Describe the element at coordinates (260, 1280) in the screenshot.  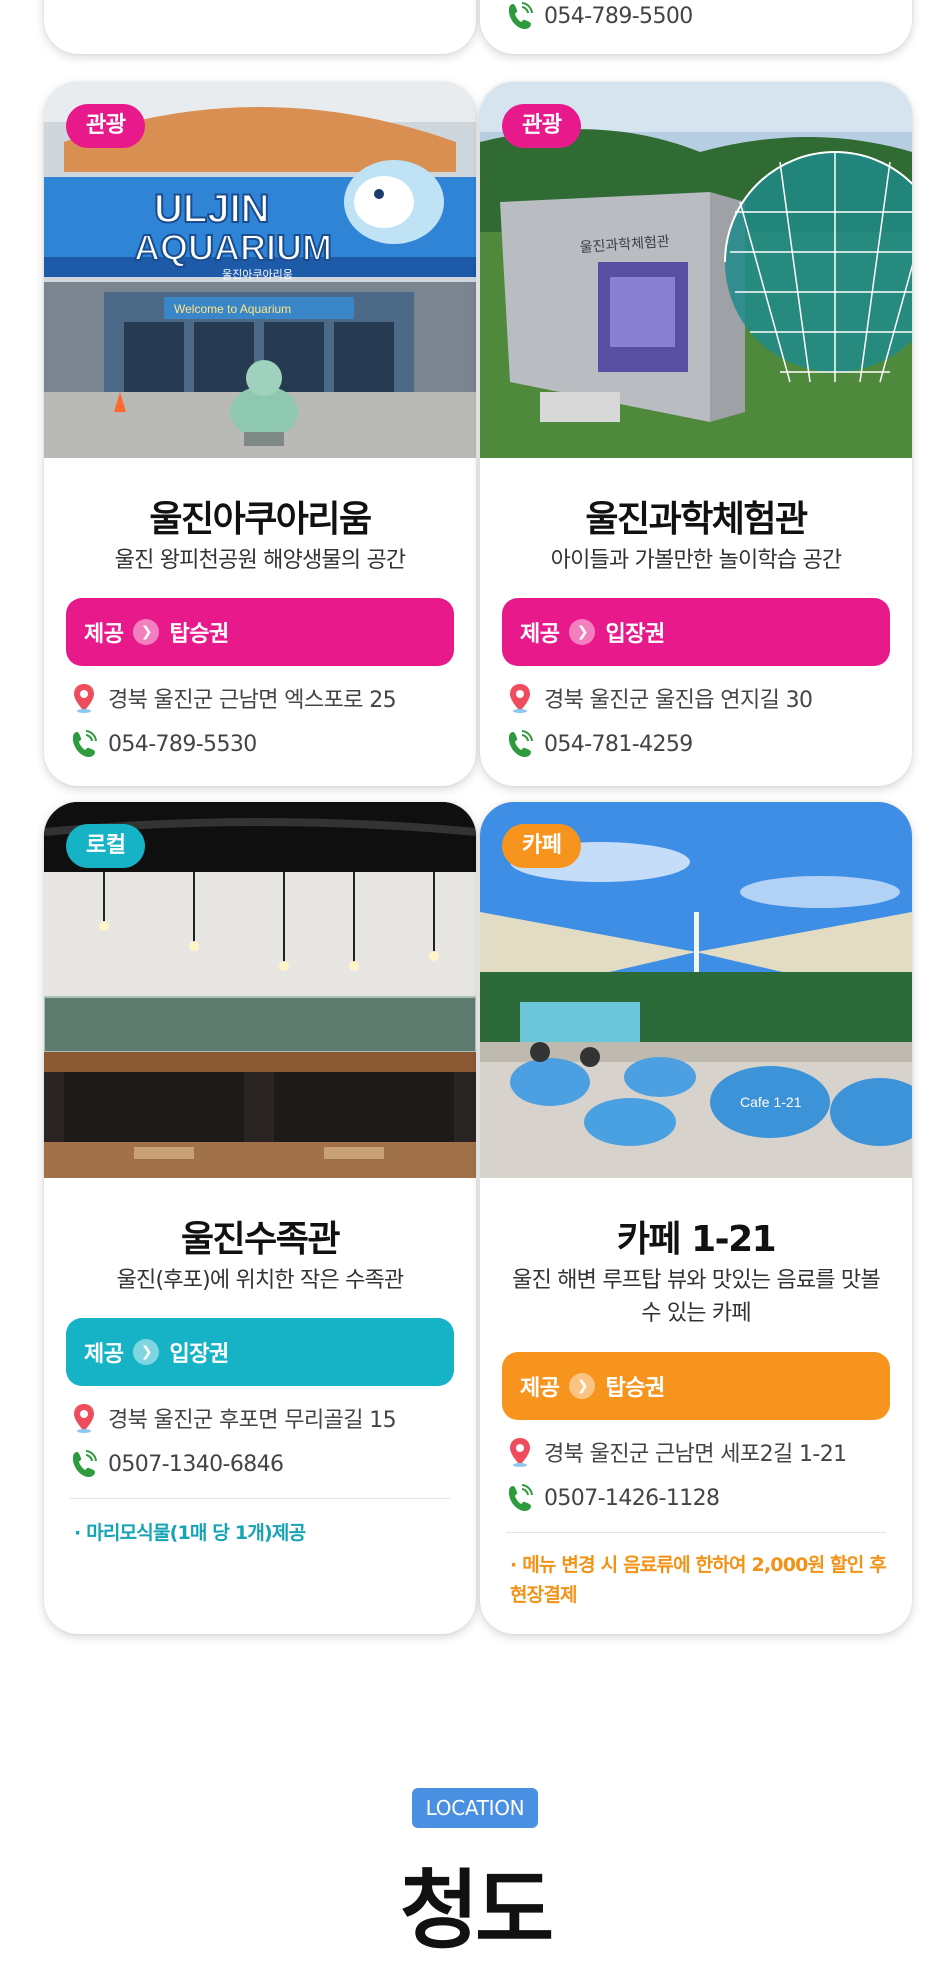
I see `place-description: 울진(후포)에 위치한 작은 수족관` at that location.